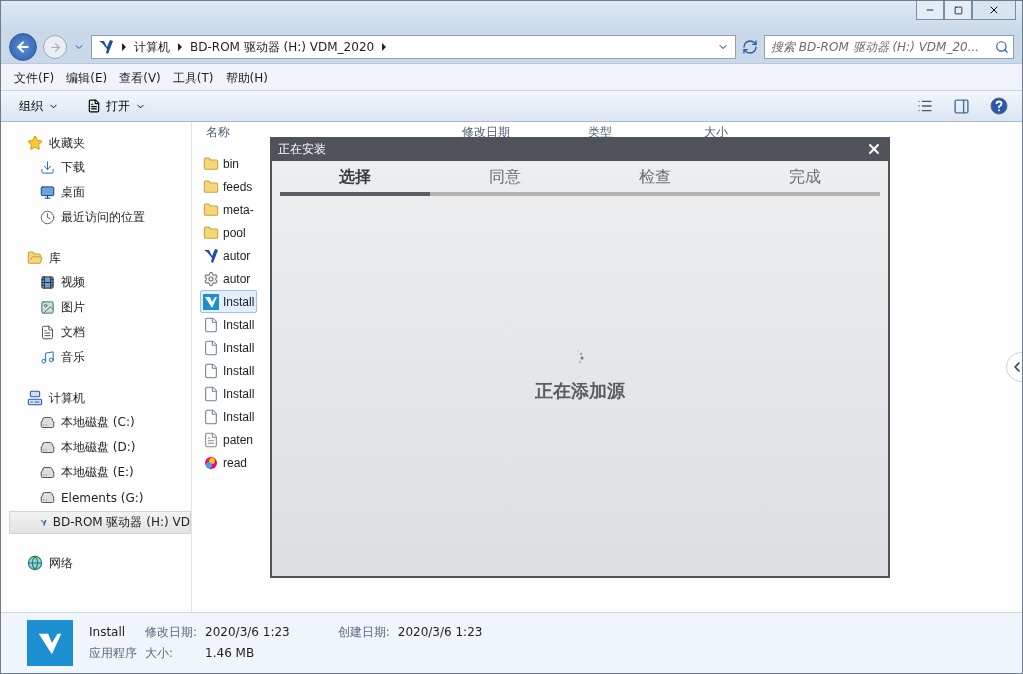 Image resolution: width=1023 pixels, height=674 pixels. I want to click on spinner-icon, so click(580, 357).